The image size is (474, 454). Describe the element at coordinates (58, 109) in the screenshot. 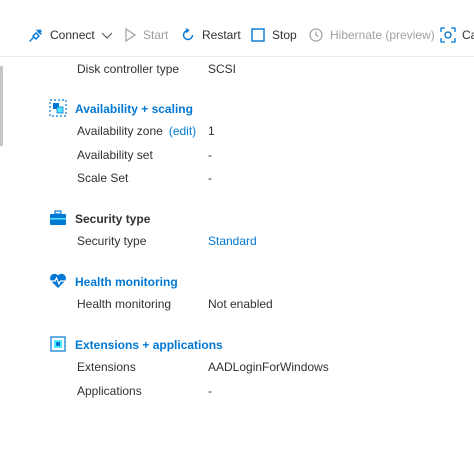

I see `availability-icon` at that location.